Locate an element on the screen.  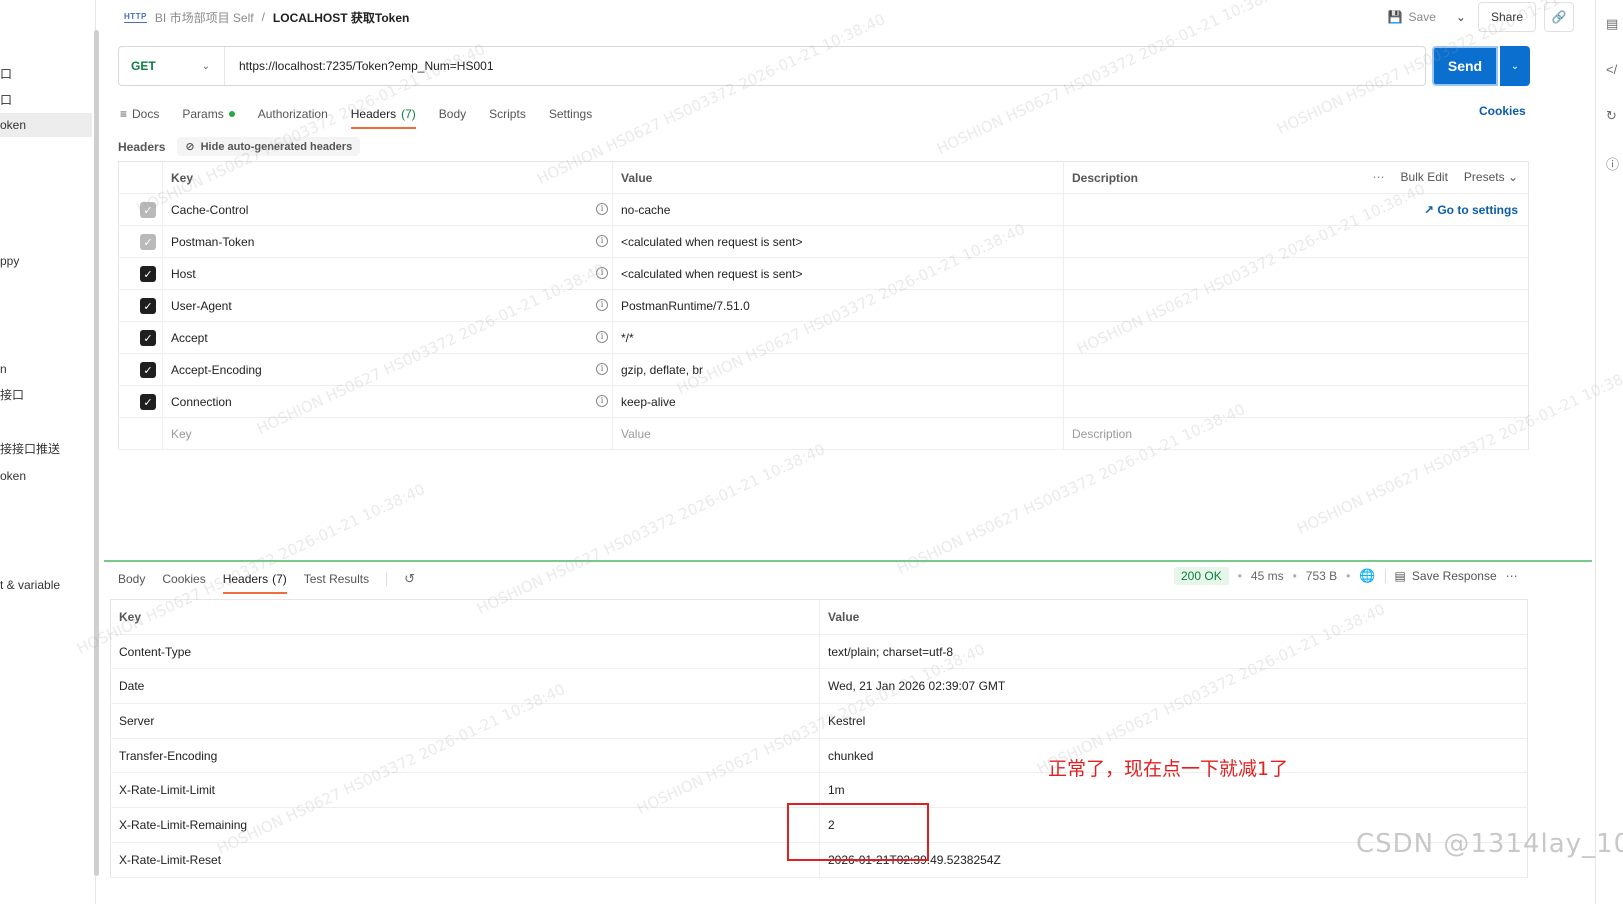
response-time: 45 ms is located at coordinates (1267, 576).